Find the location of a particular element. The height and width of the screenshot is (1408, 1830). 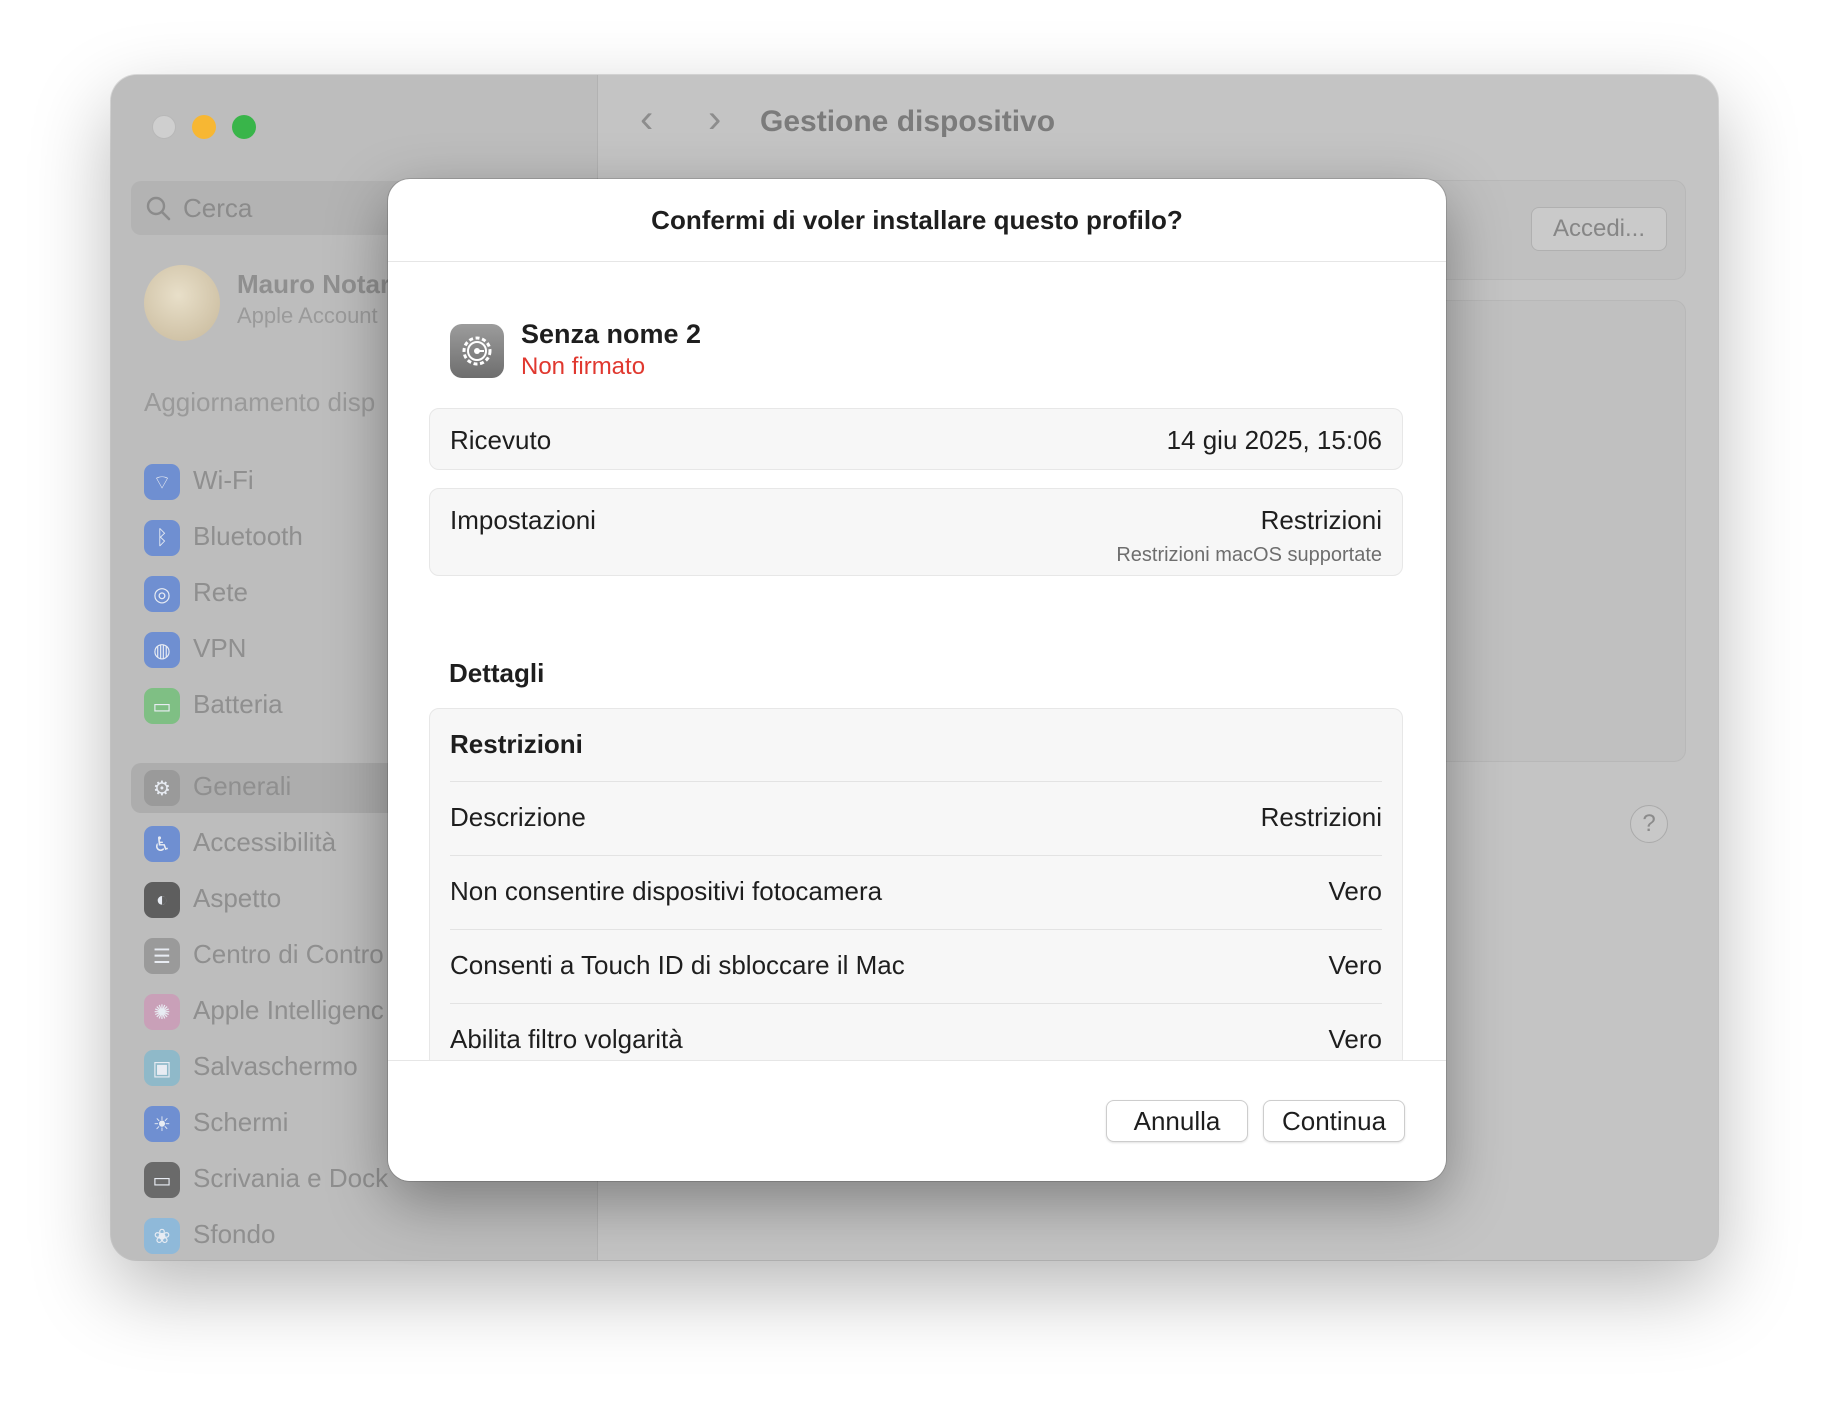

received-value: 14 giu 2025, 15:06 is located at coordinates (1274, 440).